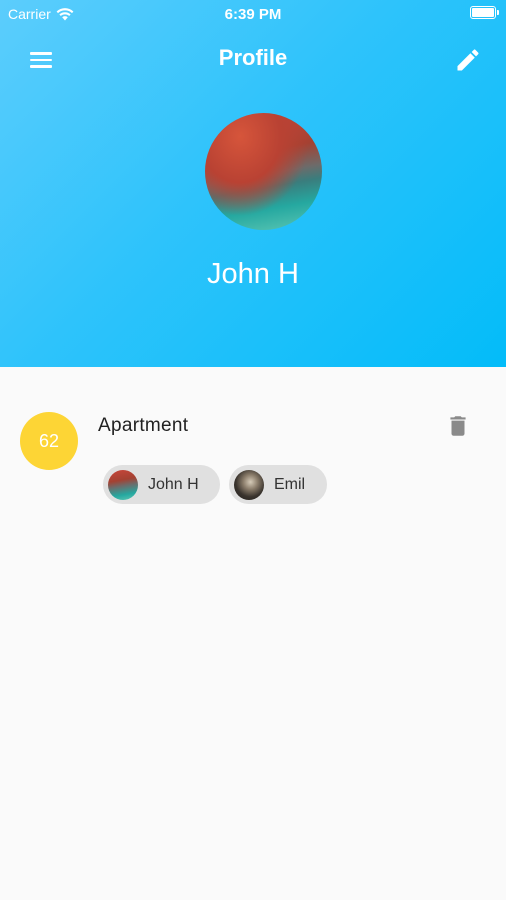  I want to click on status-bar: Carrier 6:39 PM, so click(253, 14).